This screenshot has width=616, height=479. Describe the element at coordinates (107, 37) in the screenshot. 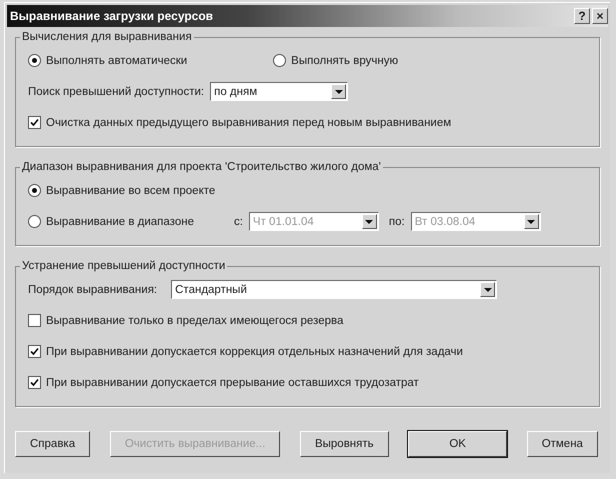

I see `group-title: Вычисления для выравнивания` at that location.